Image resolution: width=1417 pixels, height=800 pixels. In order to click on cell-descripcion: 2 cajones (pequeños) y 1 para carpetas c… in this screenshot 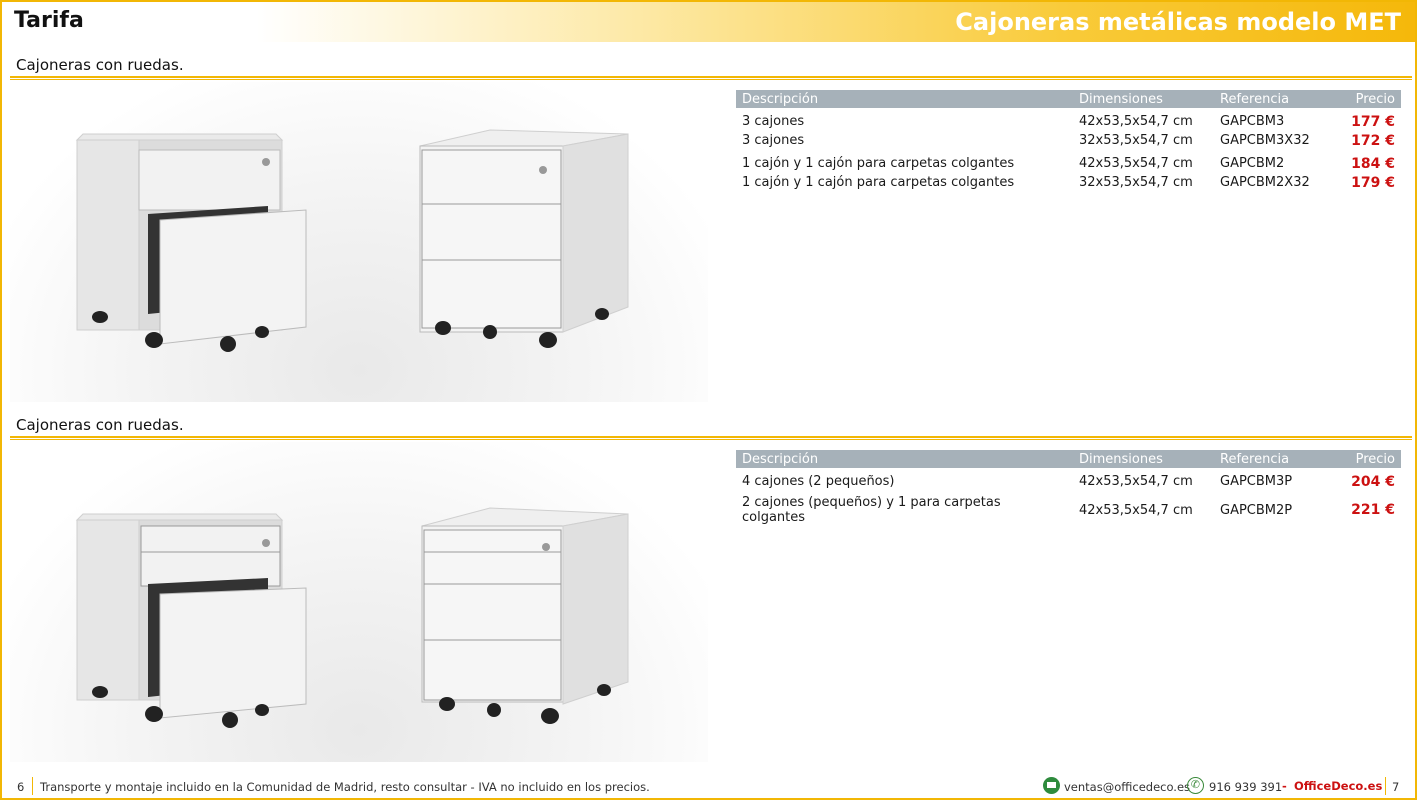, I will do `click(871, 510)`.